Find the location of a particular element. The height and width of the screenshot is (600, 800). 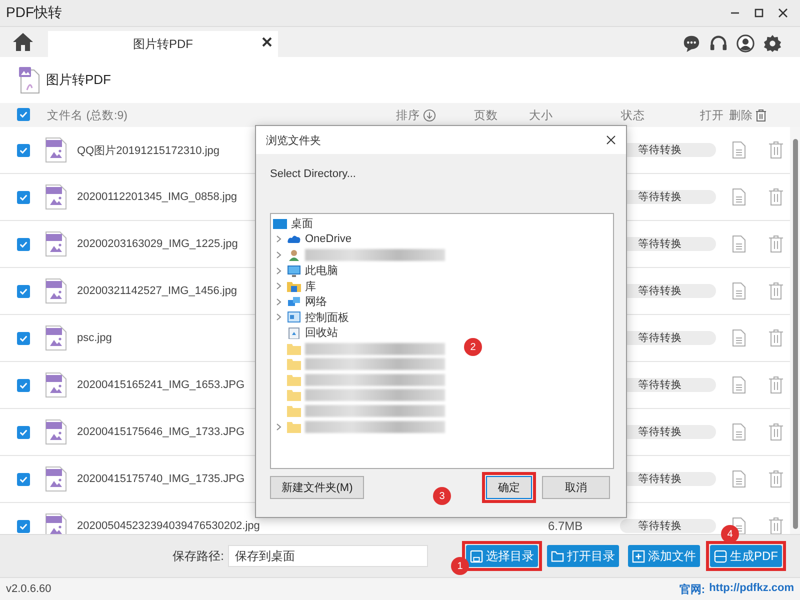

file-name: 20200415175740_IMG_1735.JPG is located at coordinates (161, 479).